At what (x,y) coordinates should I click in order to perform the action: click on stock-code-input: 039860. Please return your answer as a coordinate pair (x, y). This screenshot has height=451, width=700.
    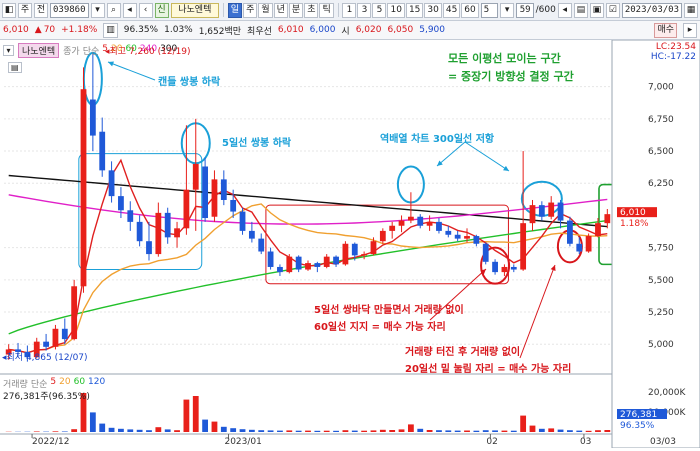
    Looking at the image, I should click on (69, 10).